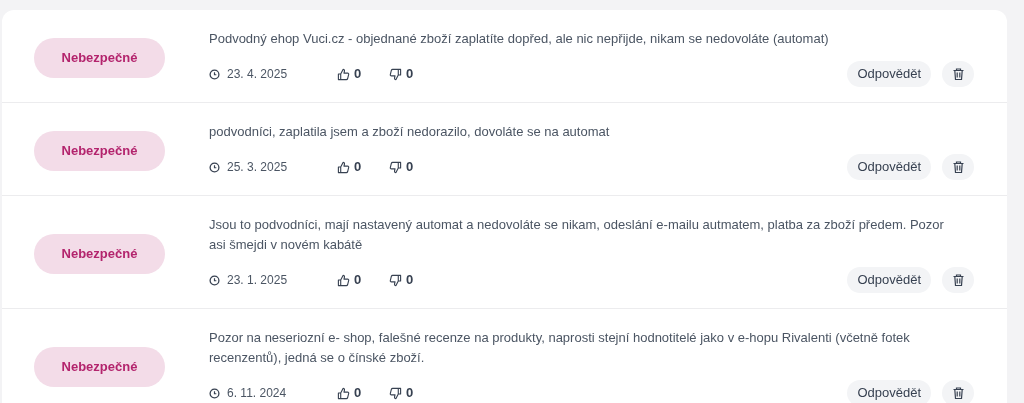  What do you see at coordinates (519, 39) in the screenshot?
I see `review-text: Podvodný ehop Vuci.cz - objednané zboží zaplatíte dopřed, ale nic nepřijde, nikam se nedovoláte (automat)` at bounding box center [519, 39].